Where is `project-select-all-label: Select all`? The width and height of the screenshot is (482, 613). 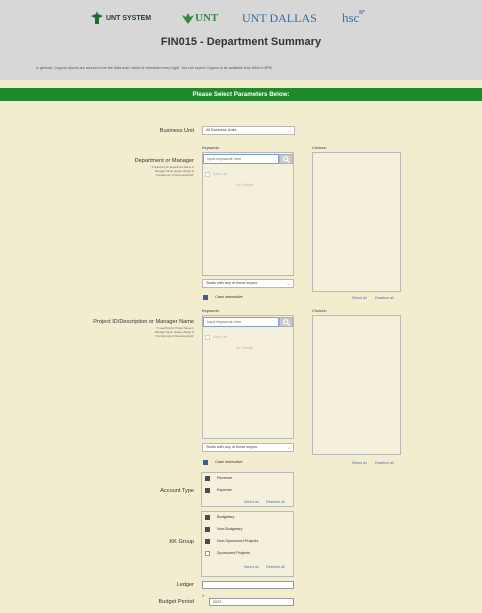 project-select-all-label: Select all is located at coordinates (220, 337).